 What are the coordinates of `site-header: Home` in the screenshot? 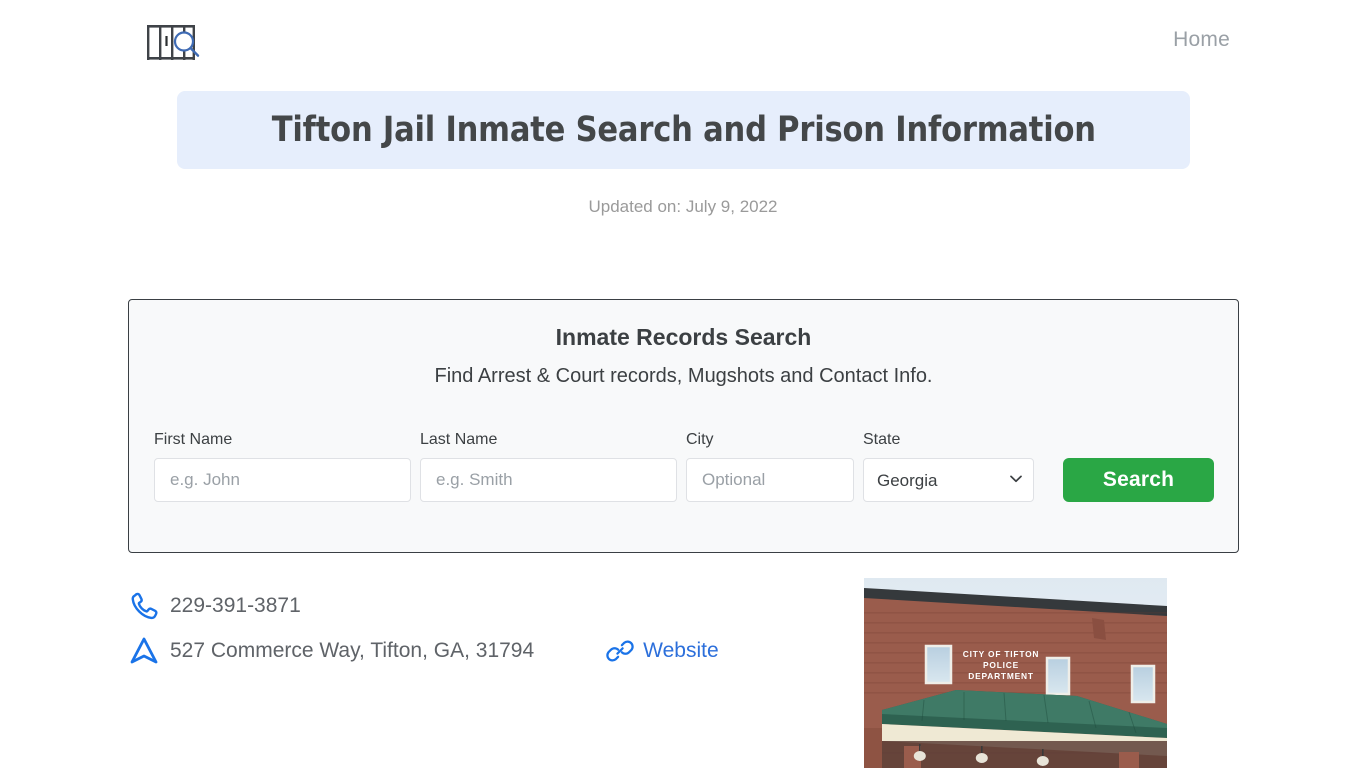 It's located at (683, 42).